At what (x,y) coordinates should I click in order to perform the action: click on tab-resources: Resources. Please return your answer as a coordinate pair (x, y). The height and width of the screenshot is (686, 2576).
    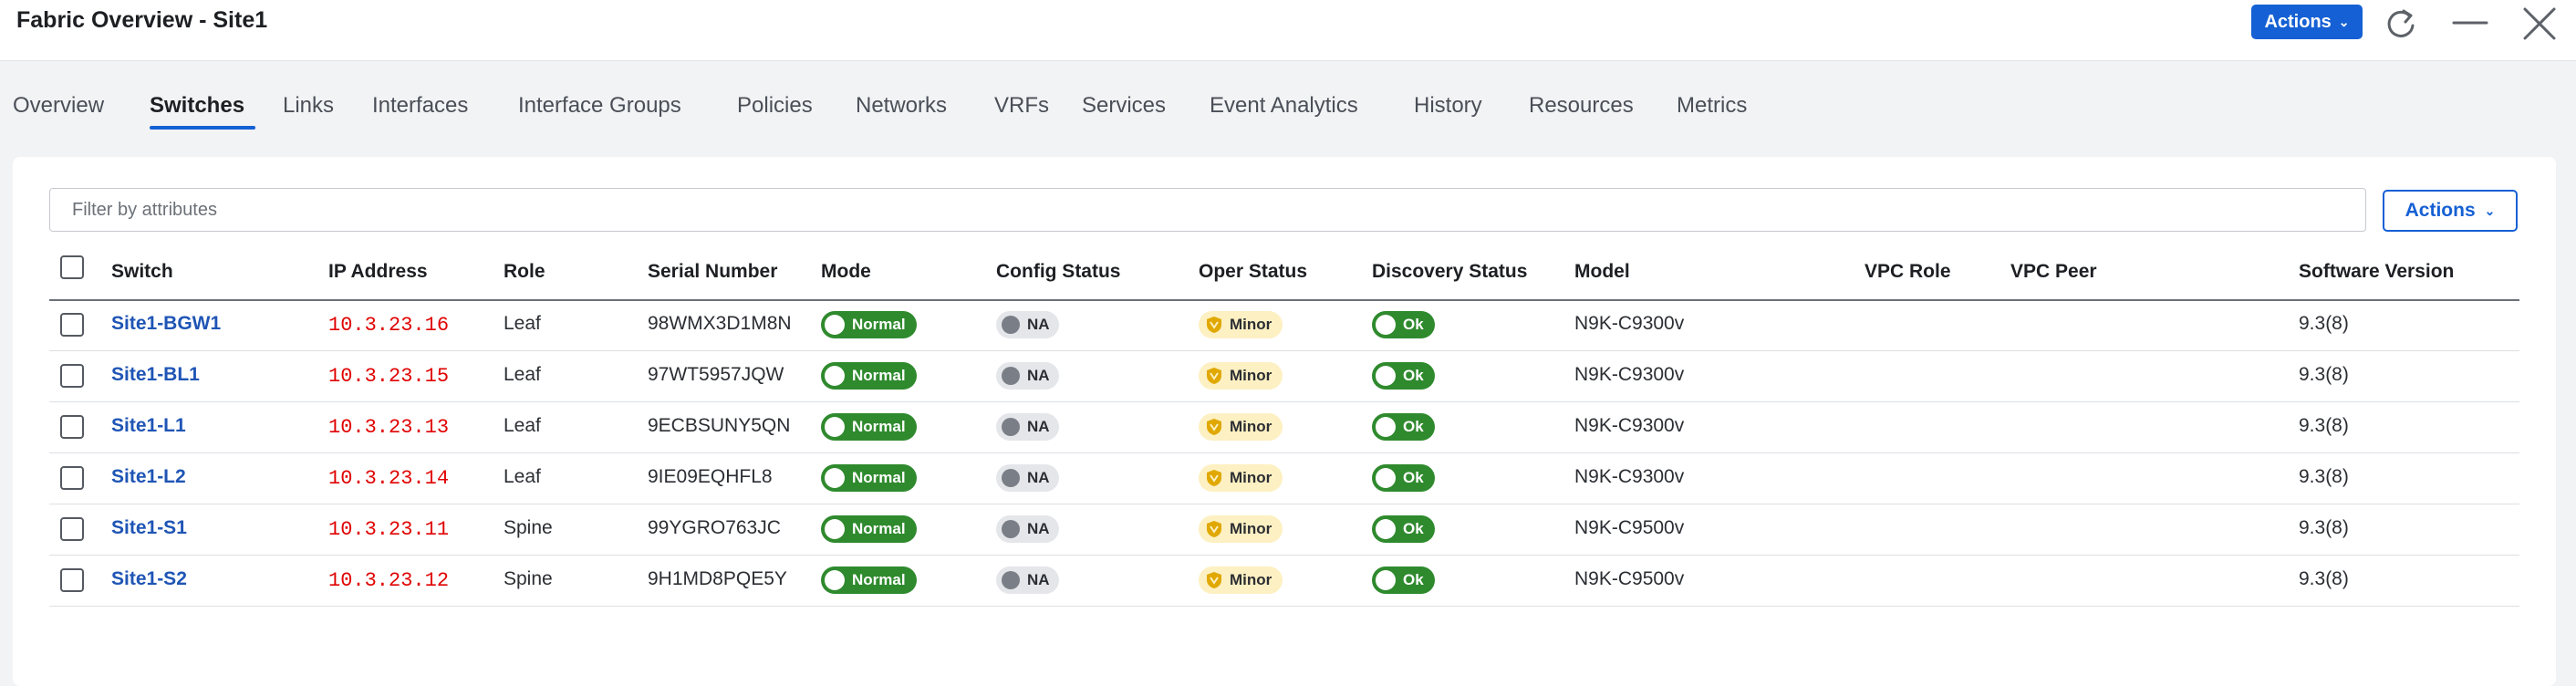
    Looking at the image, I should click on (1581, 106).